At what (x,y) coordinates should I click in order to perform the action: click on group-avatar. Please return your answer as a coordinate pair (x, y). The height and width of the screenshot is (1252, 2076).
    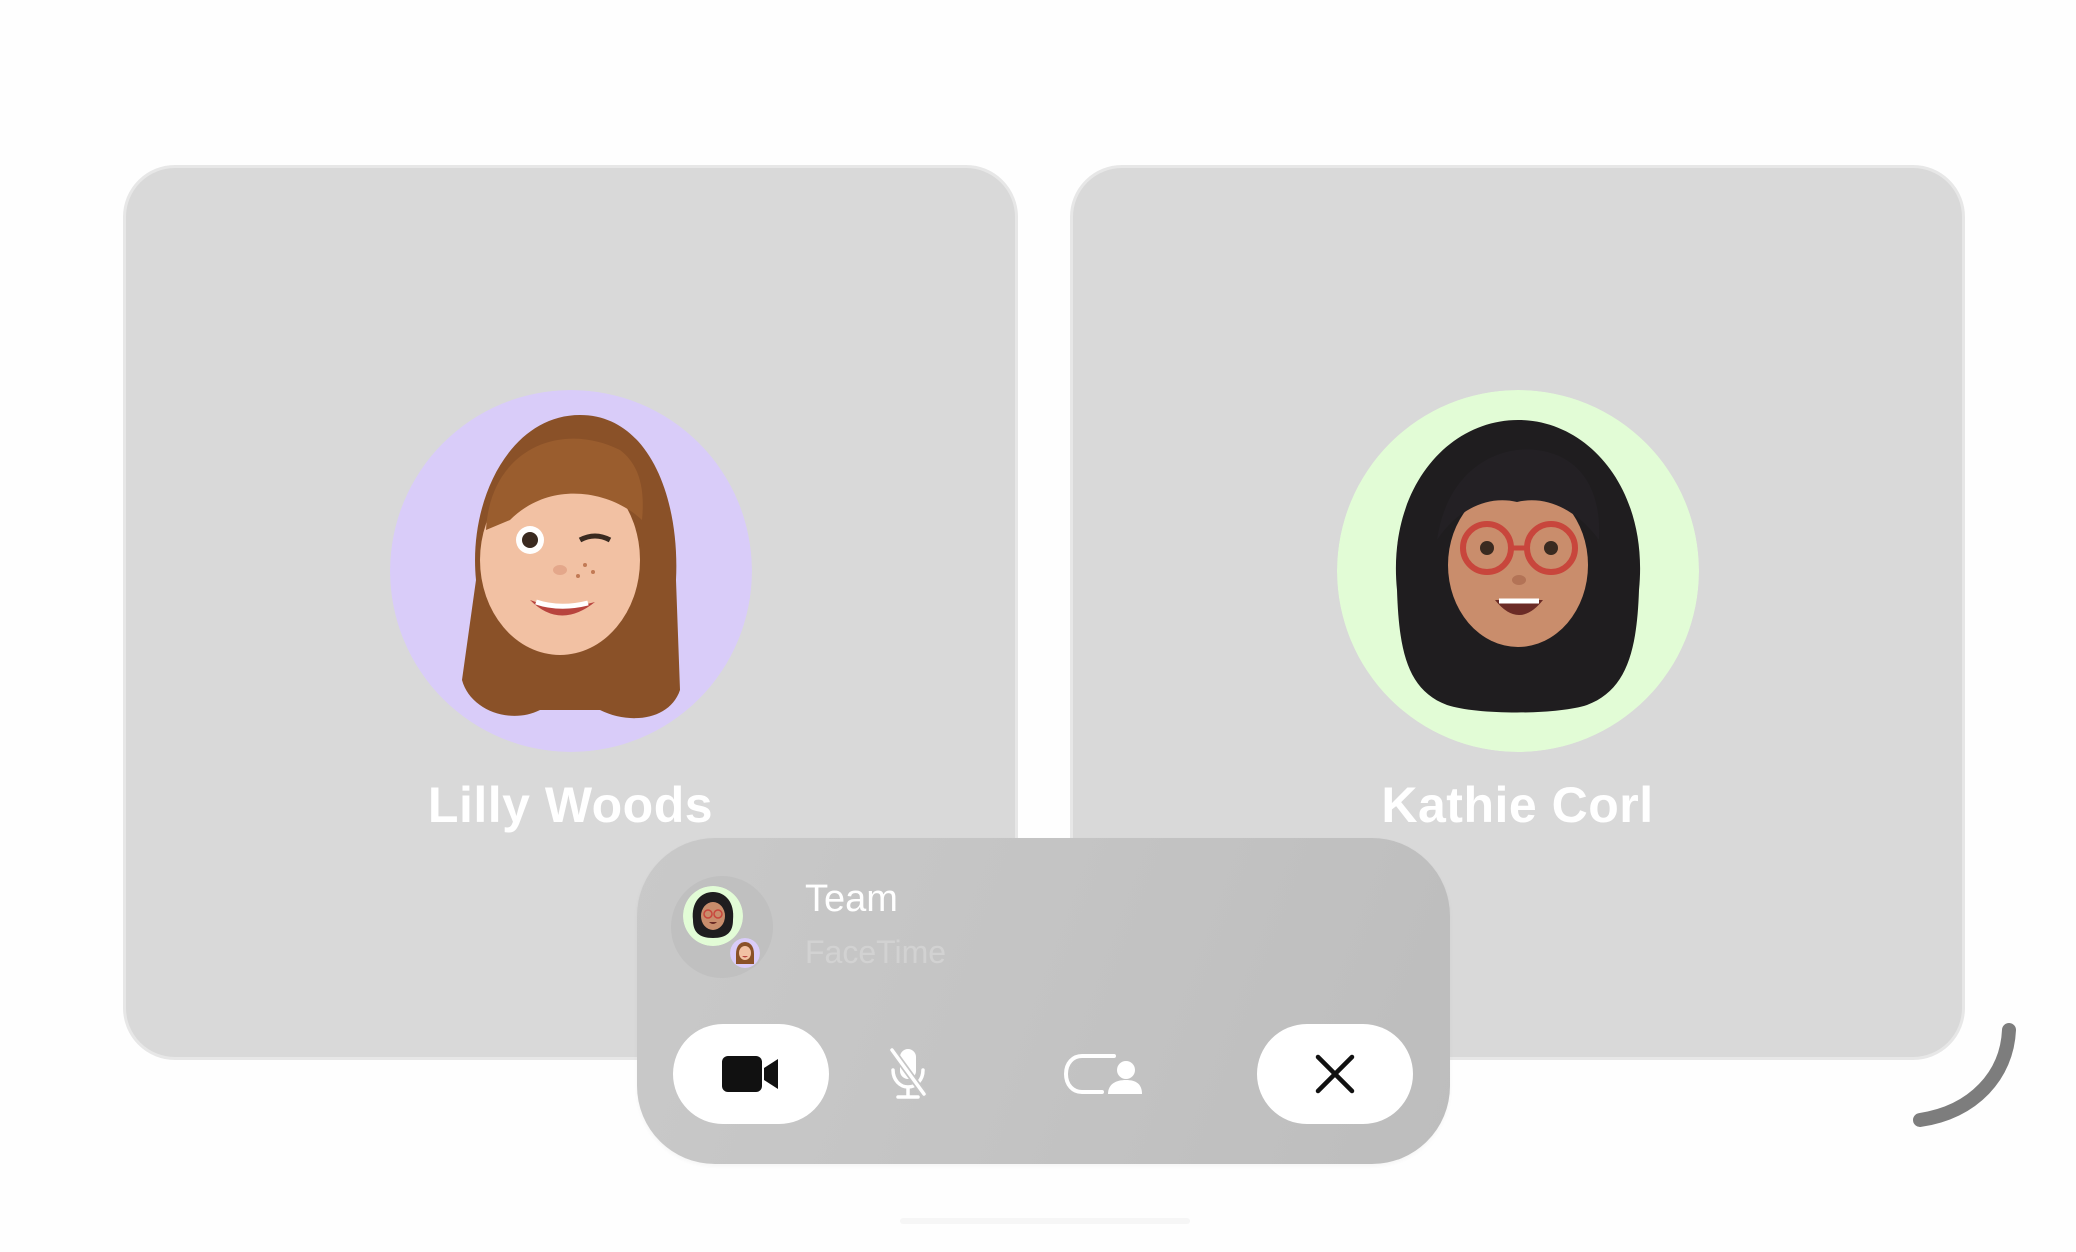
    Looking at the image, I should click on (722, 927).